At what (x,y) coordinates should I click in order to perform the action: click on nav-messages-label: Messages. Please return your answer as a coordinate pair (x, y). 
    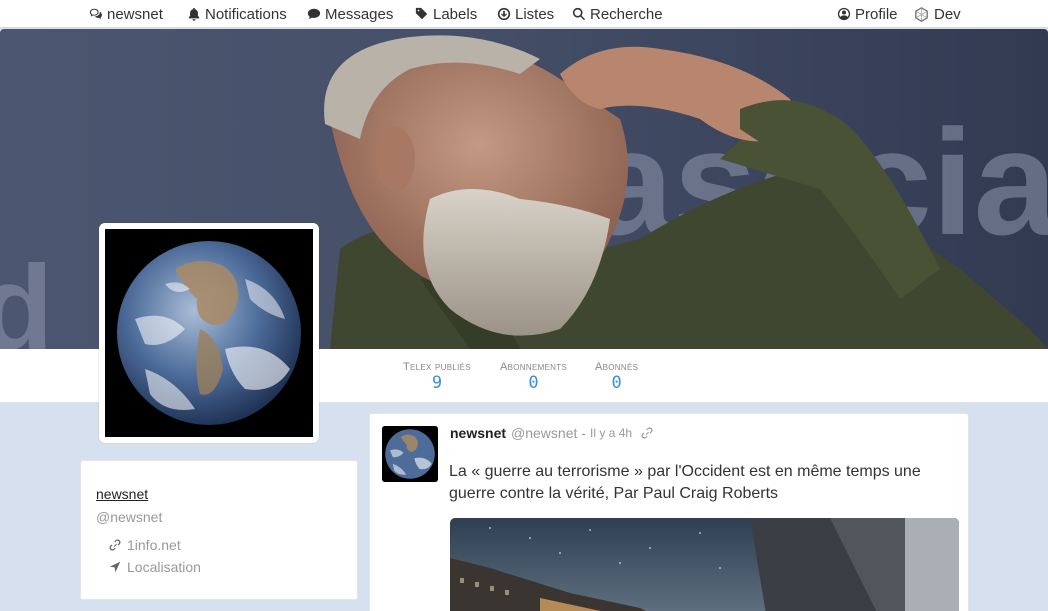
    Looking at the image, I should click on (359, 14).